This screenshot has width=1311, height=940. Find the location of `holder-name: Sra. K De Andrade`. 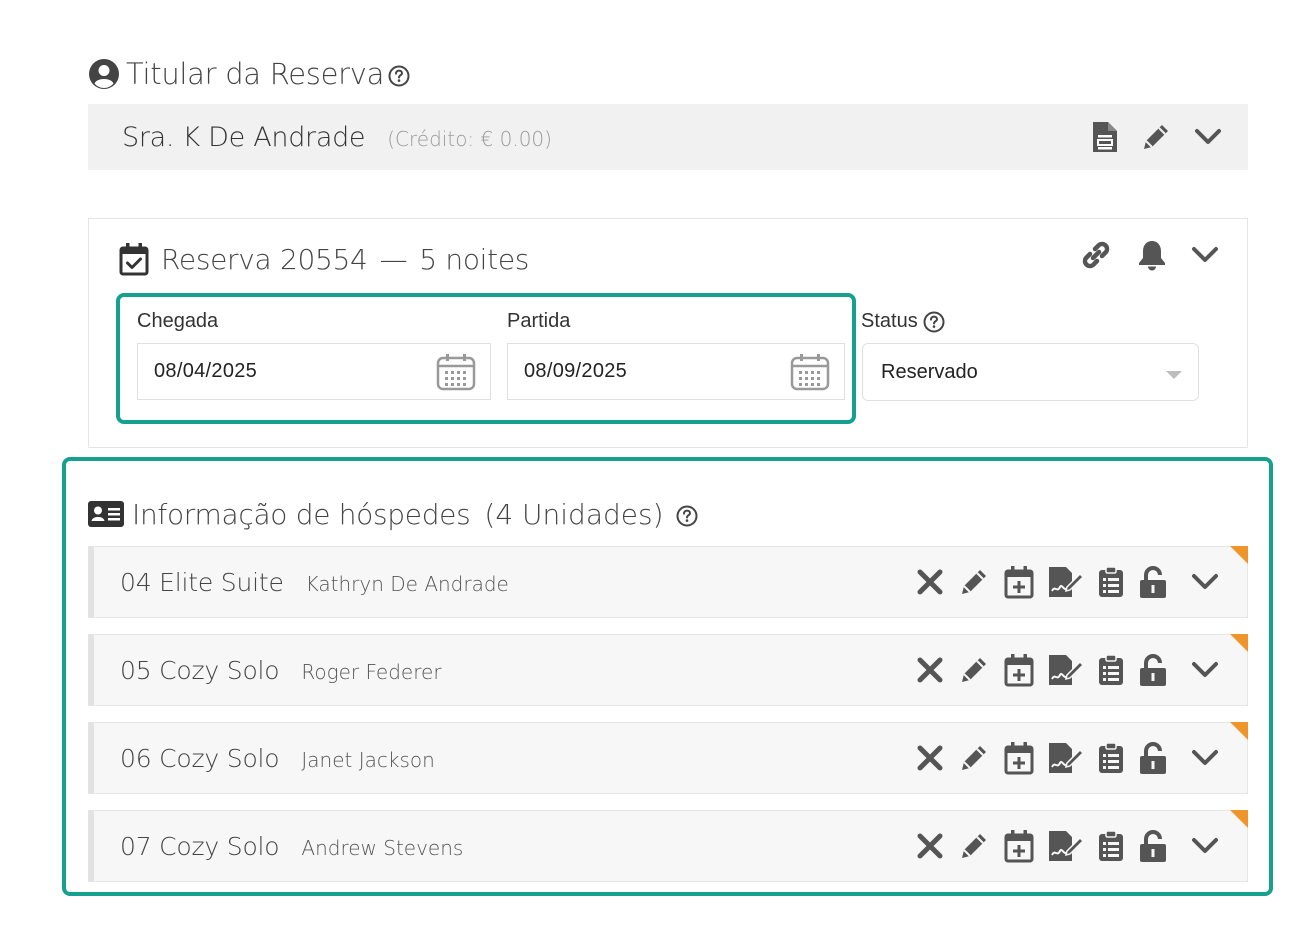

holder-name: Sra. K De Andrade is located at coordinates (244, 137).